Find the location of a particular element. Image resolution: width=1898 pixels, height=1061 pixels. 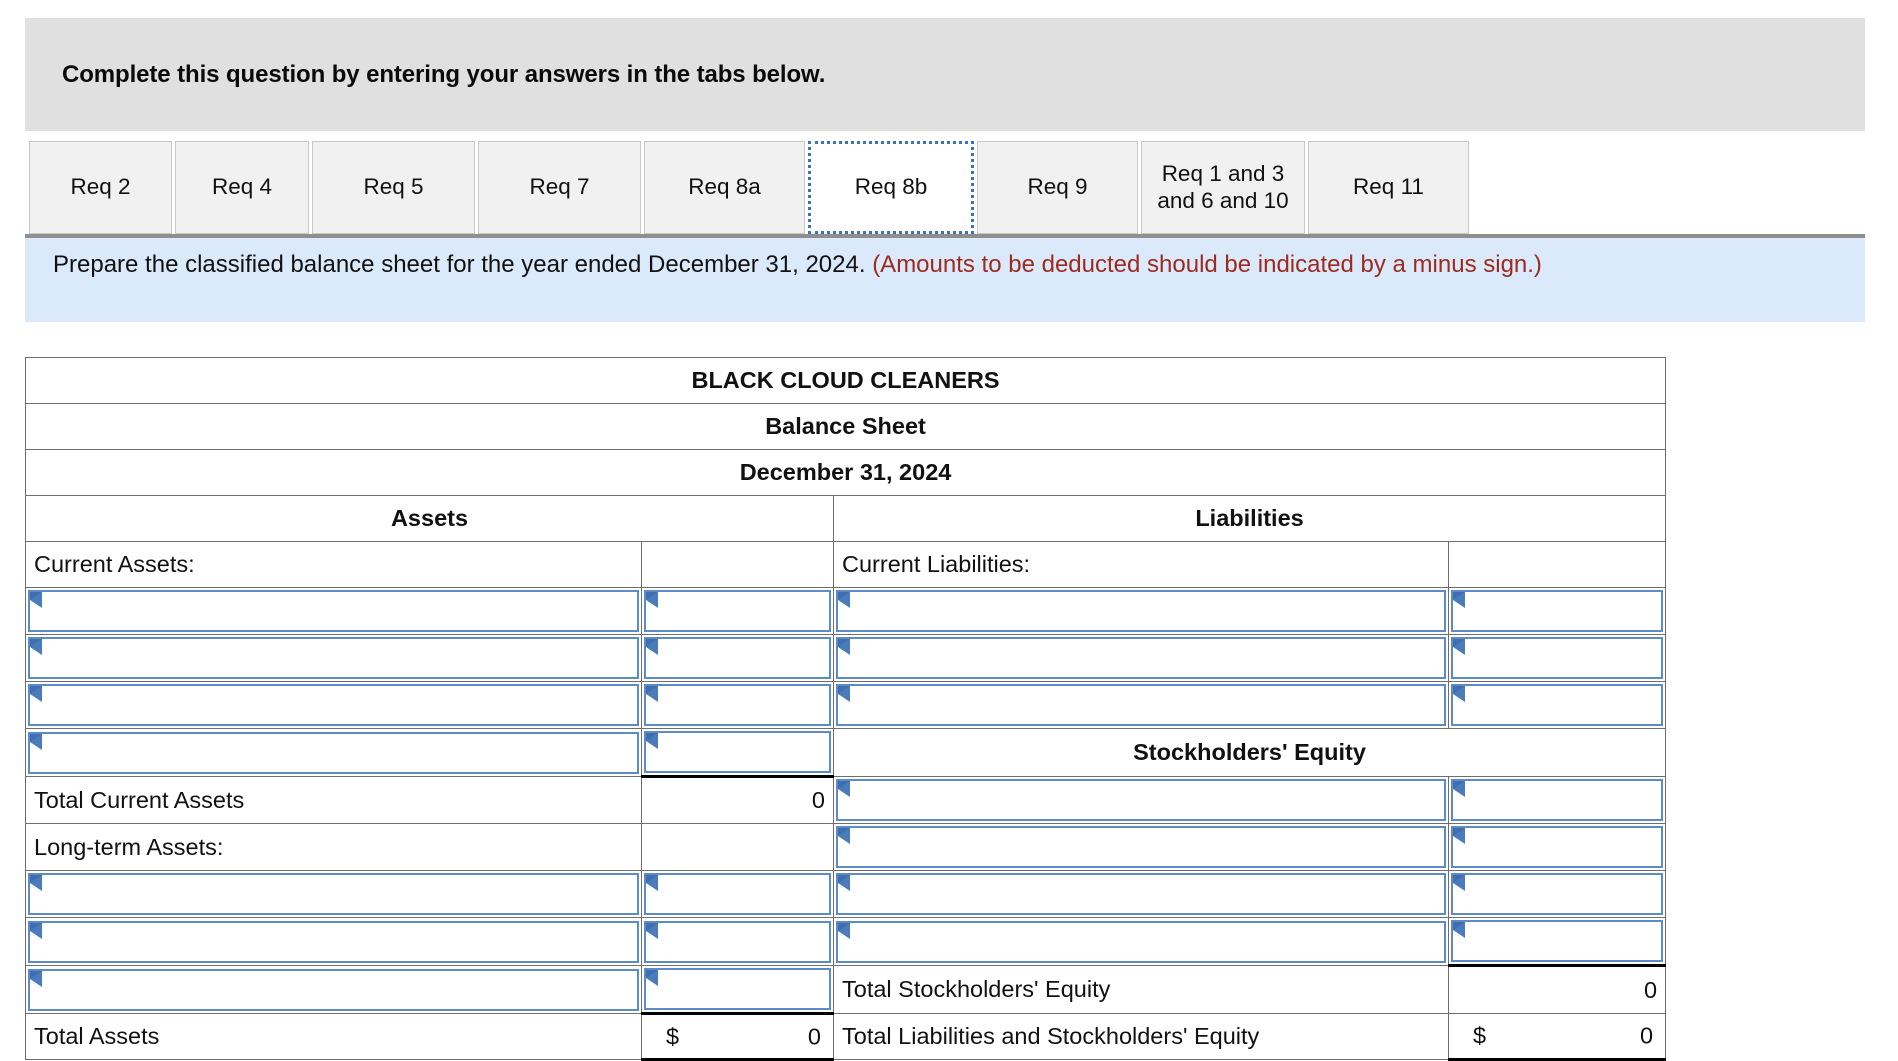

table-row-date: December 31, 2024 is located at coordinates (845, 472).